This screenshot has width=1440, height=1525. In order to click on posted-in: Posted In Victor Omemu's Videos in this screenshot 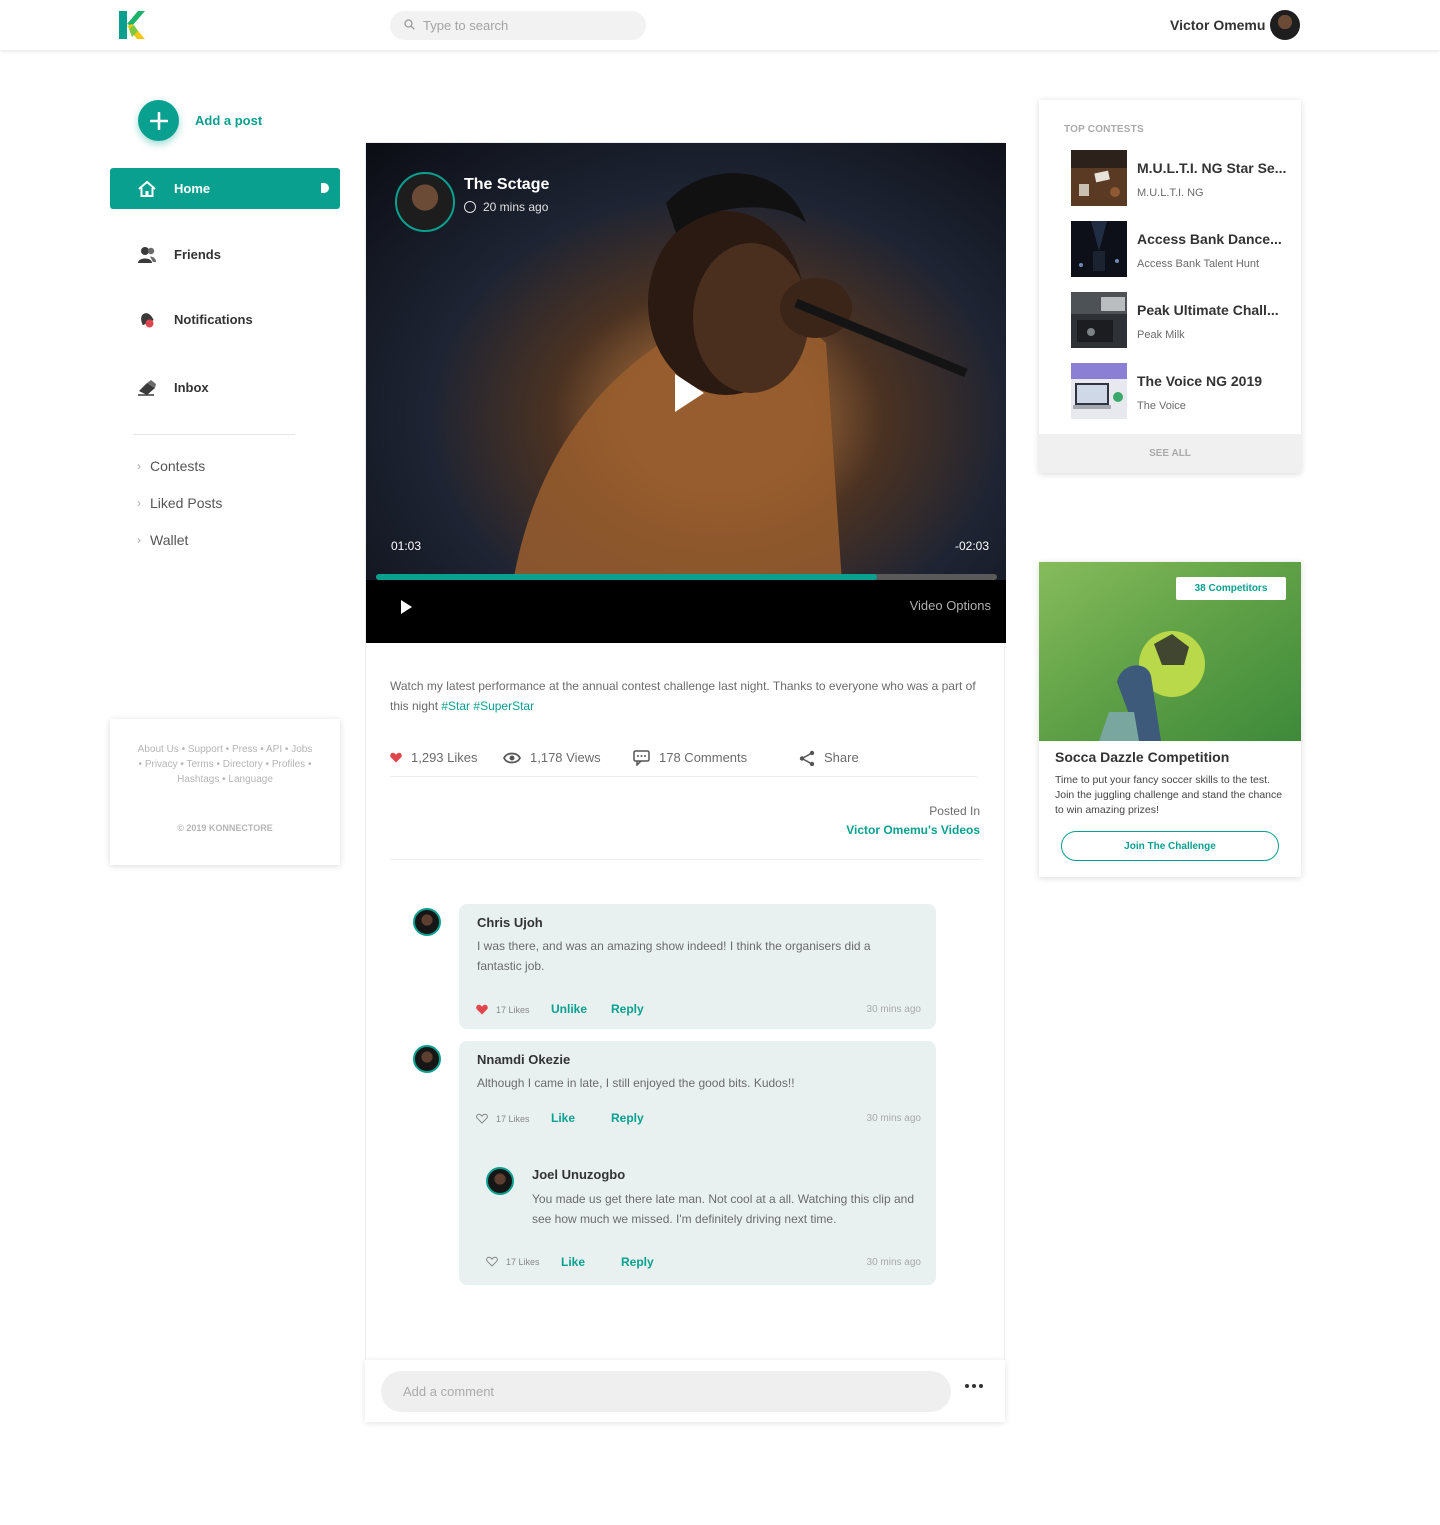, I will do `click(913, 820)`.